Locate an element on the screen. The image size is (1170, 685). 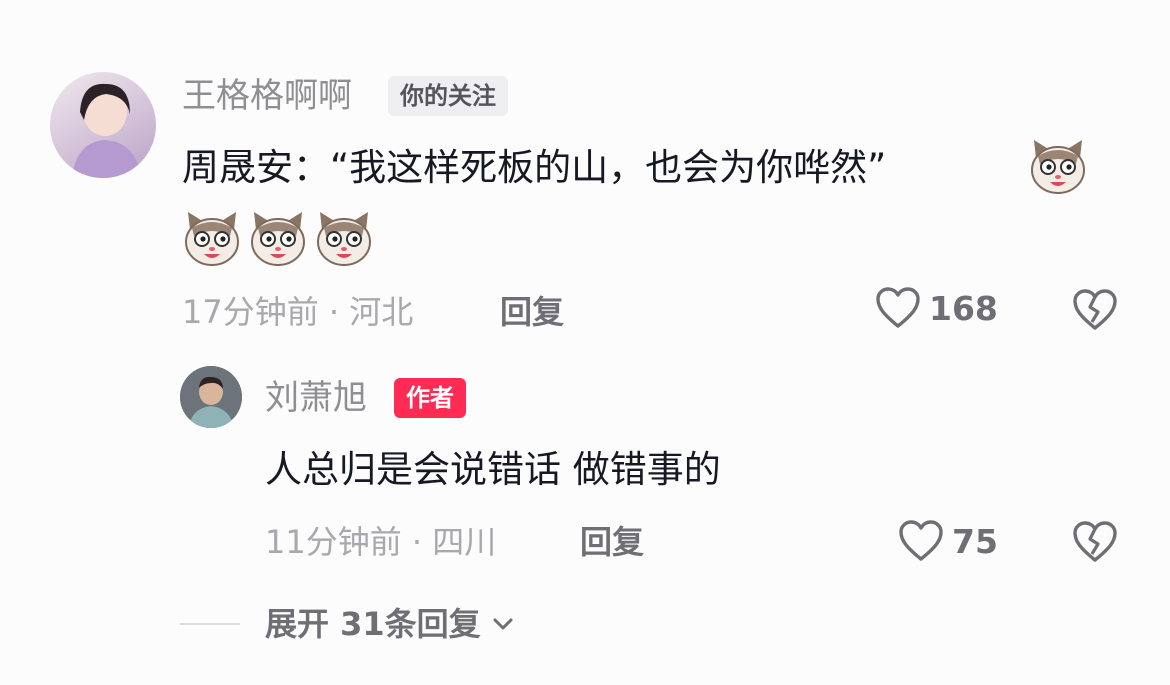
comment-time-location: 17分钟前 · 河北 is located at coordinates (298, 312).